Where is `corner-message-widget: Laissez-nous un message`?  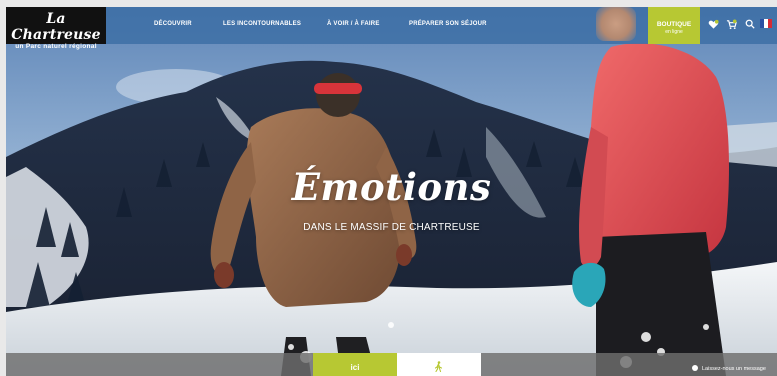 corner-message-widget: Laissez-nous un message is located at coordinates (729, 368).